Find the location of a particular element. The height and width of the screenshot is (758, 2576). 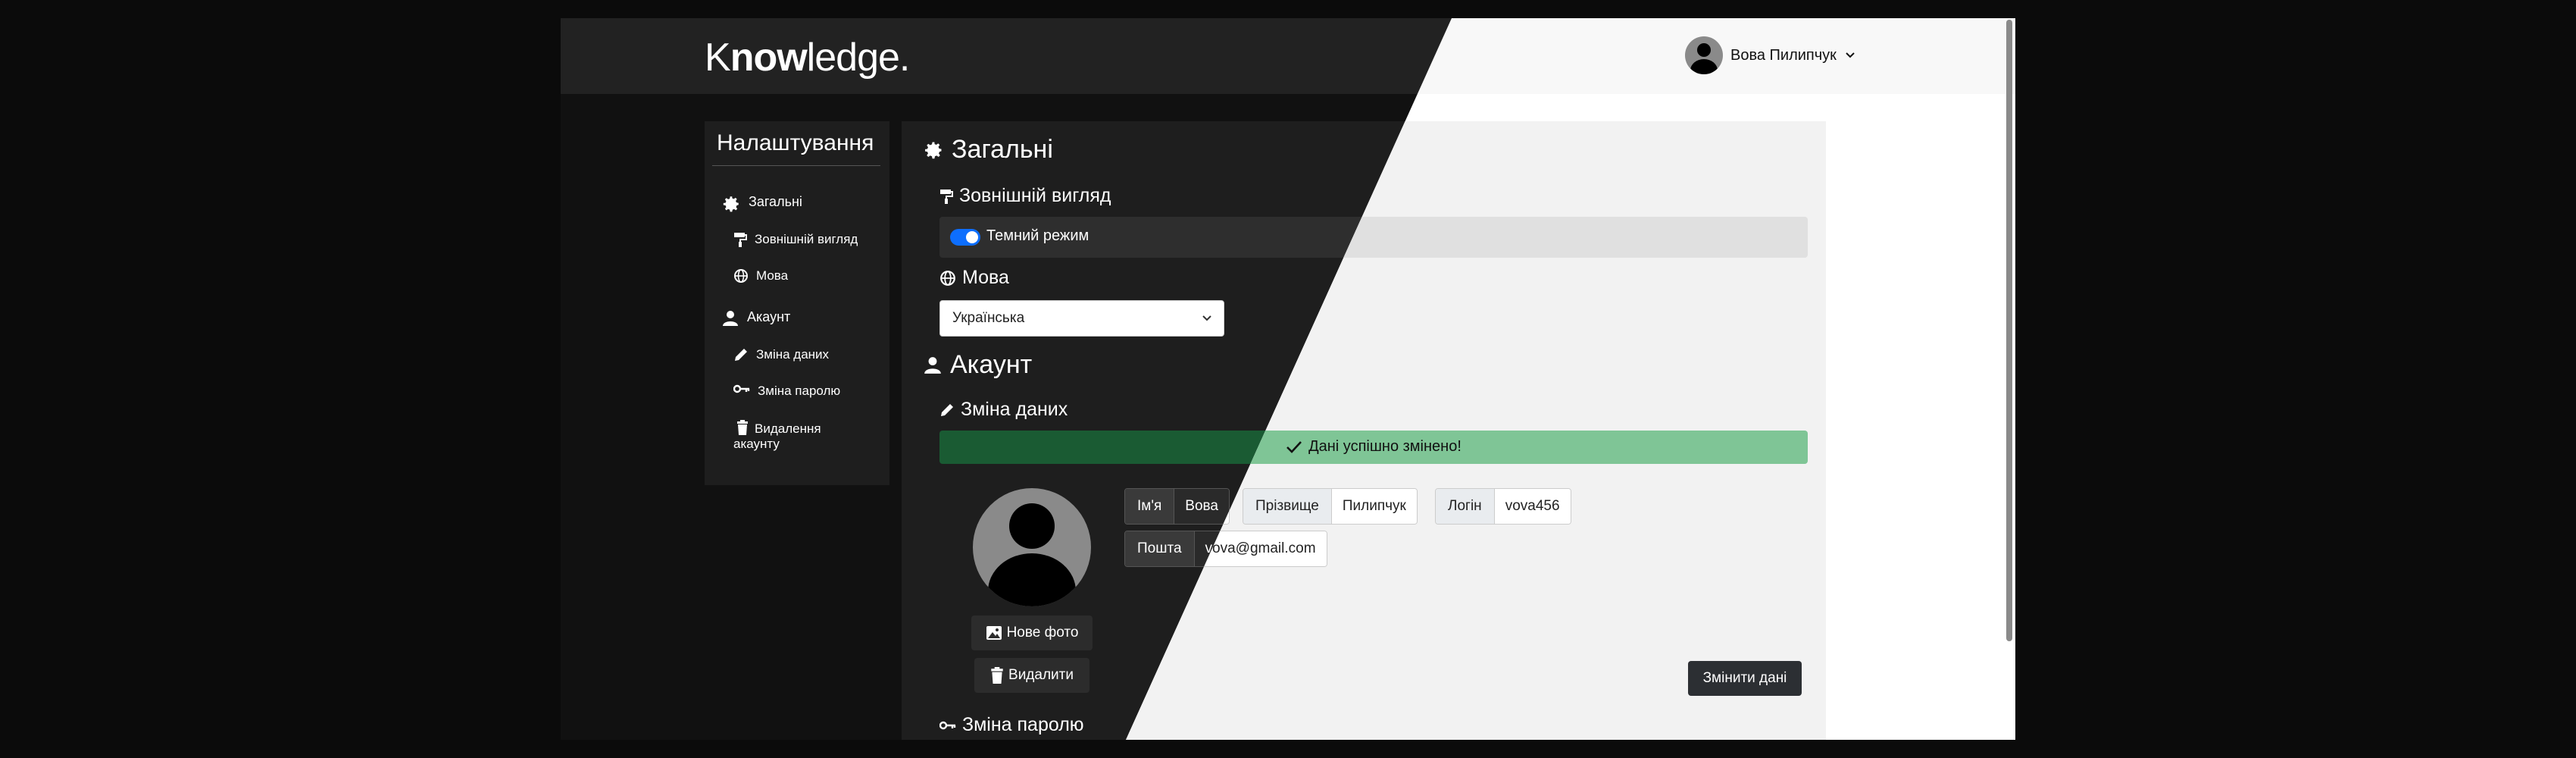

login-field: Логін vova456 is located at coordinates (1503, 506).